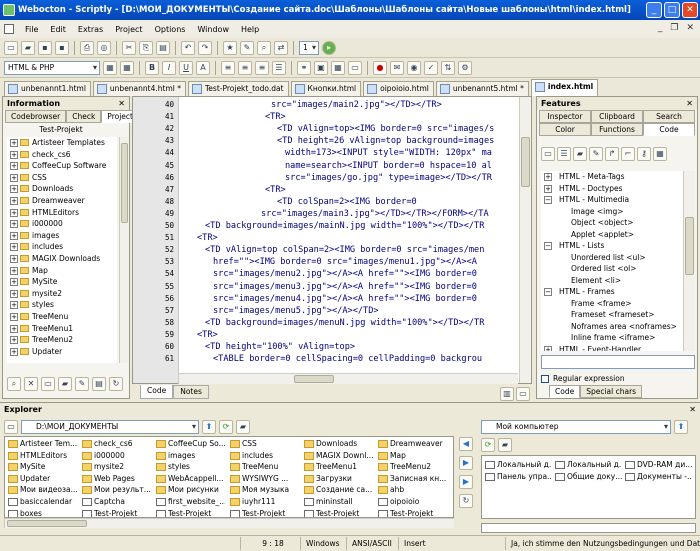 Image resolution: width=700 pixels, height=551 pixels. Describe the element at coordinates (564, 154) in the screenshot. I see `list-view-icon: ☰` at that location.